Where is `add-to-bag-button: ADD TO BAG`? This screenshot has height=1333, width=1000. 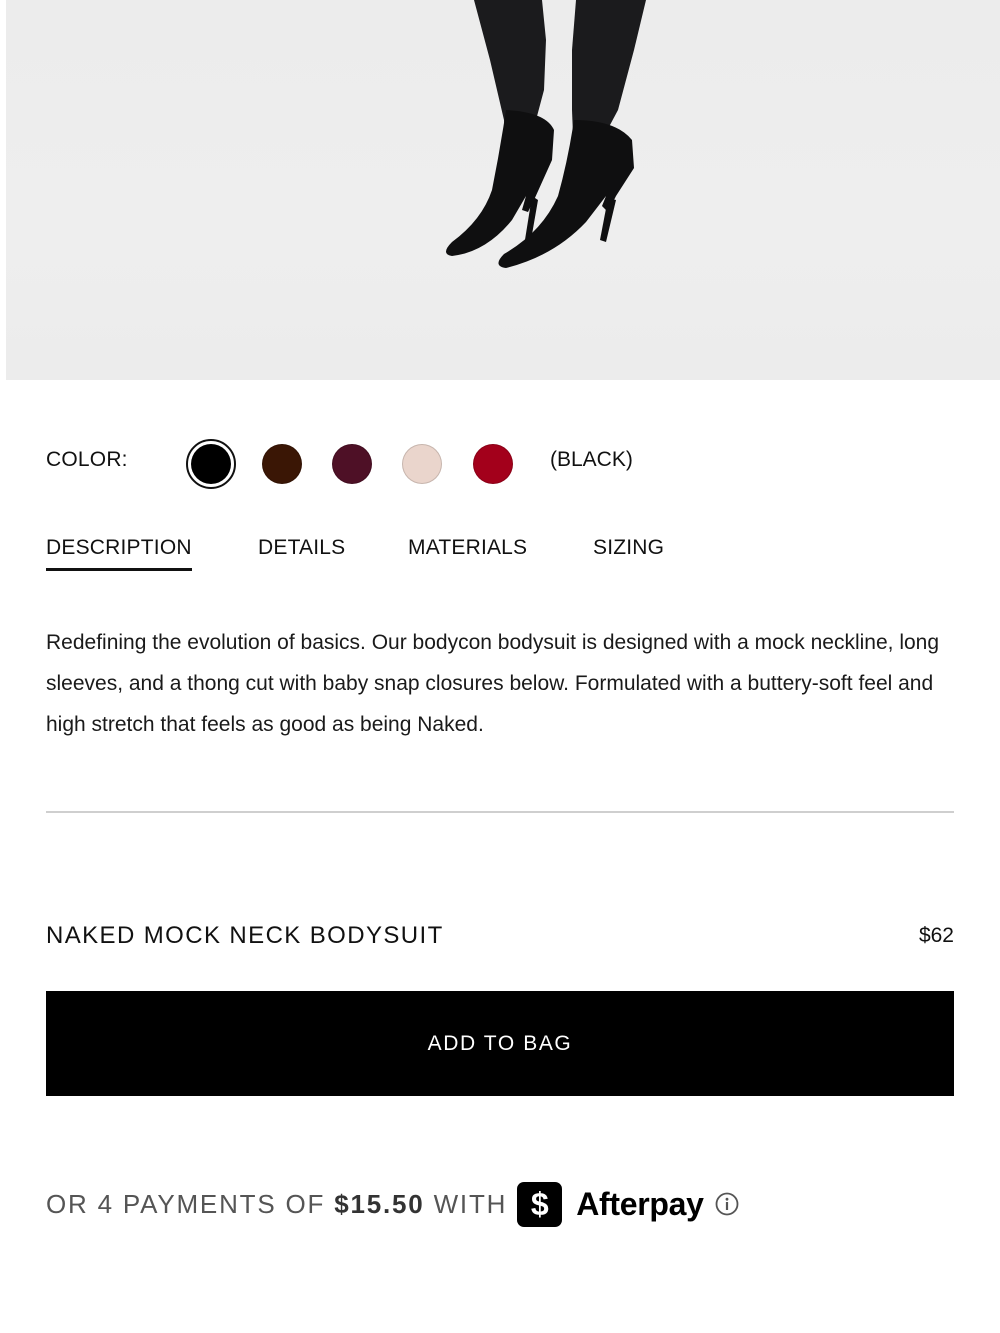 add-to-bag-button: ADD TO BAG is located at coordinates (500, 1043).